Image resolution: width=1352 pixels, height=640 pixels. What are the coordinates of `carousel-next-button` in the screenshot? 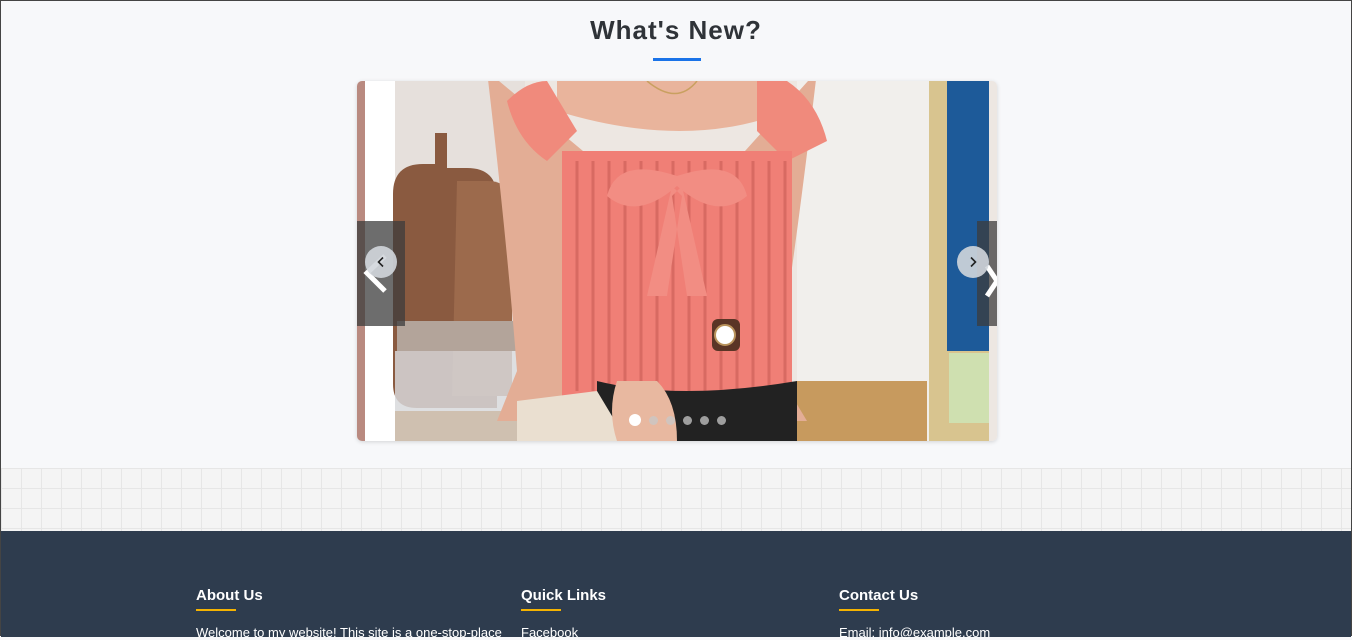 It's located at (973, 262).